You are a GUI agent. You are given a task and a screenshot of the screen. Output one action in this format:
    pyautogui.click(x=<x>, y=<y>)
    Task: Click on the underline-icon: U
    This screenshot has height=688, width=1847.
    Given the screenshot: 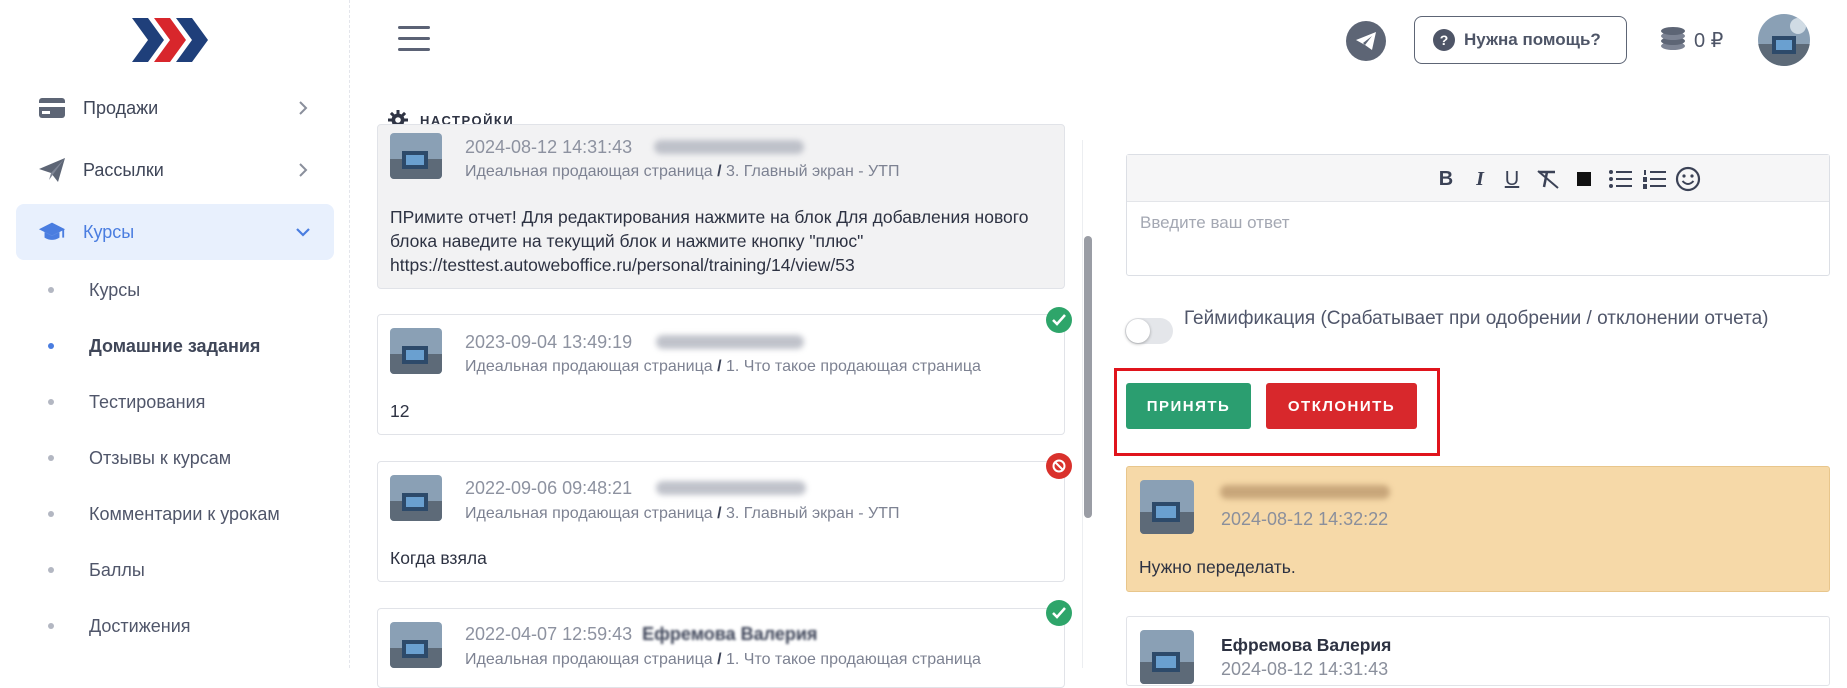 What is the action you would take?
    pyautogui.click(x=1512, y=179)
    